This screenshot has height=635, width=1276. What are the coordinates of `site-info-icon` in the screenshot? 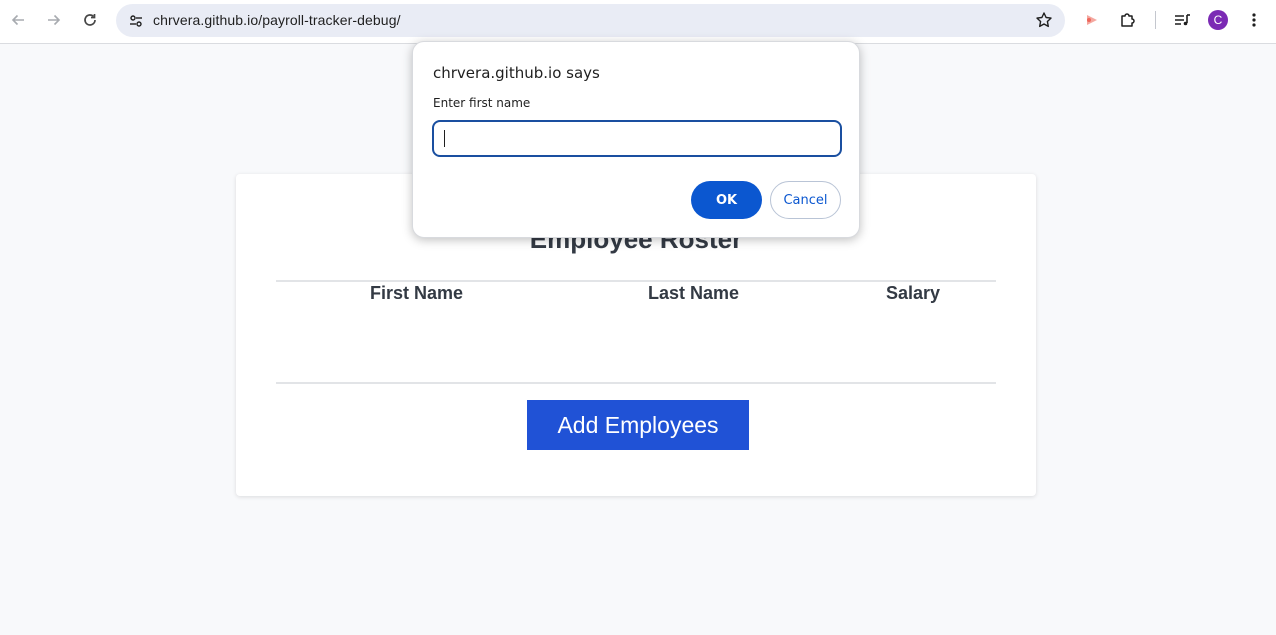 It's located at (135, 20).